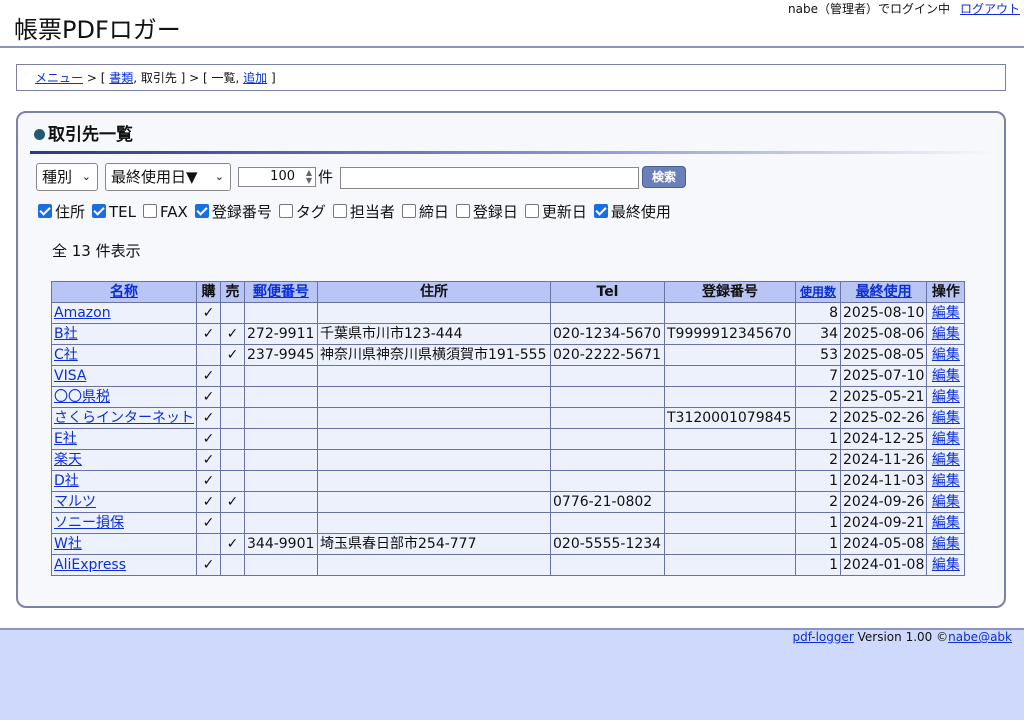 The image size is (1024, 720). What do you see at coordinates (486, 212) in the screenshot?
I see `column-toggle: 登録日` at bounding box center [486, 212].